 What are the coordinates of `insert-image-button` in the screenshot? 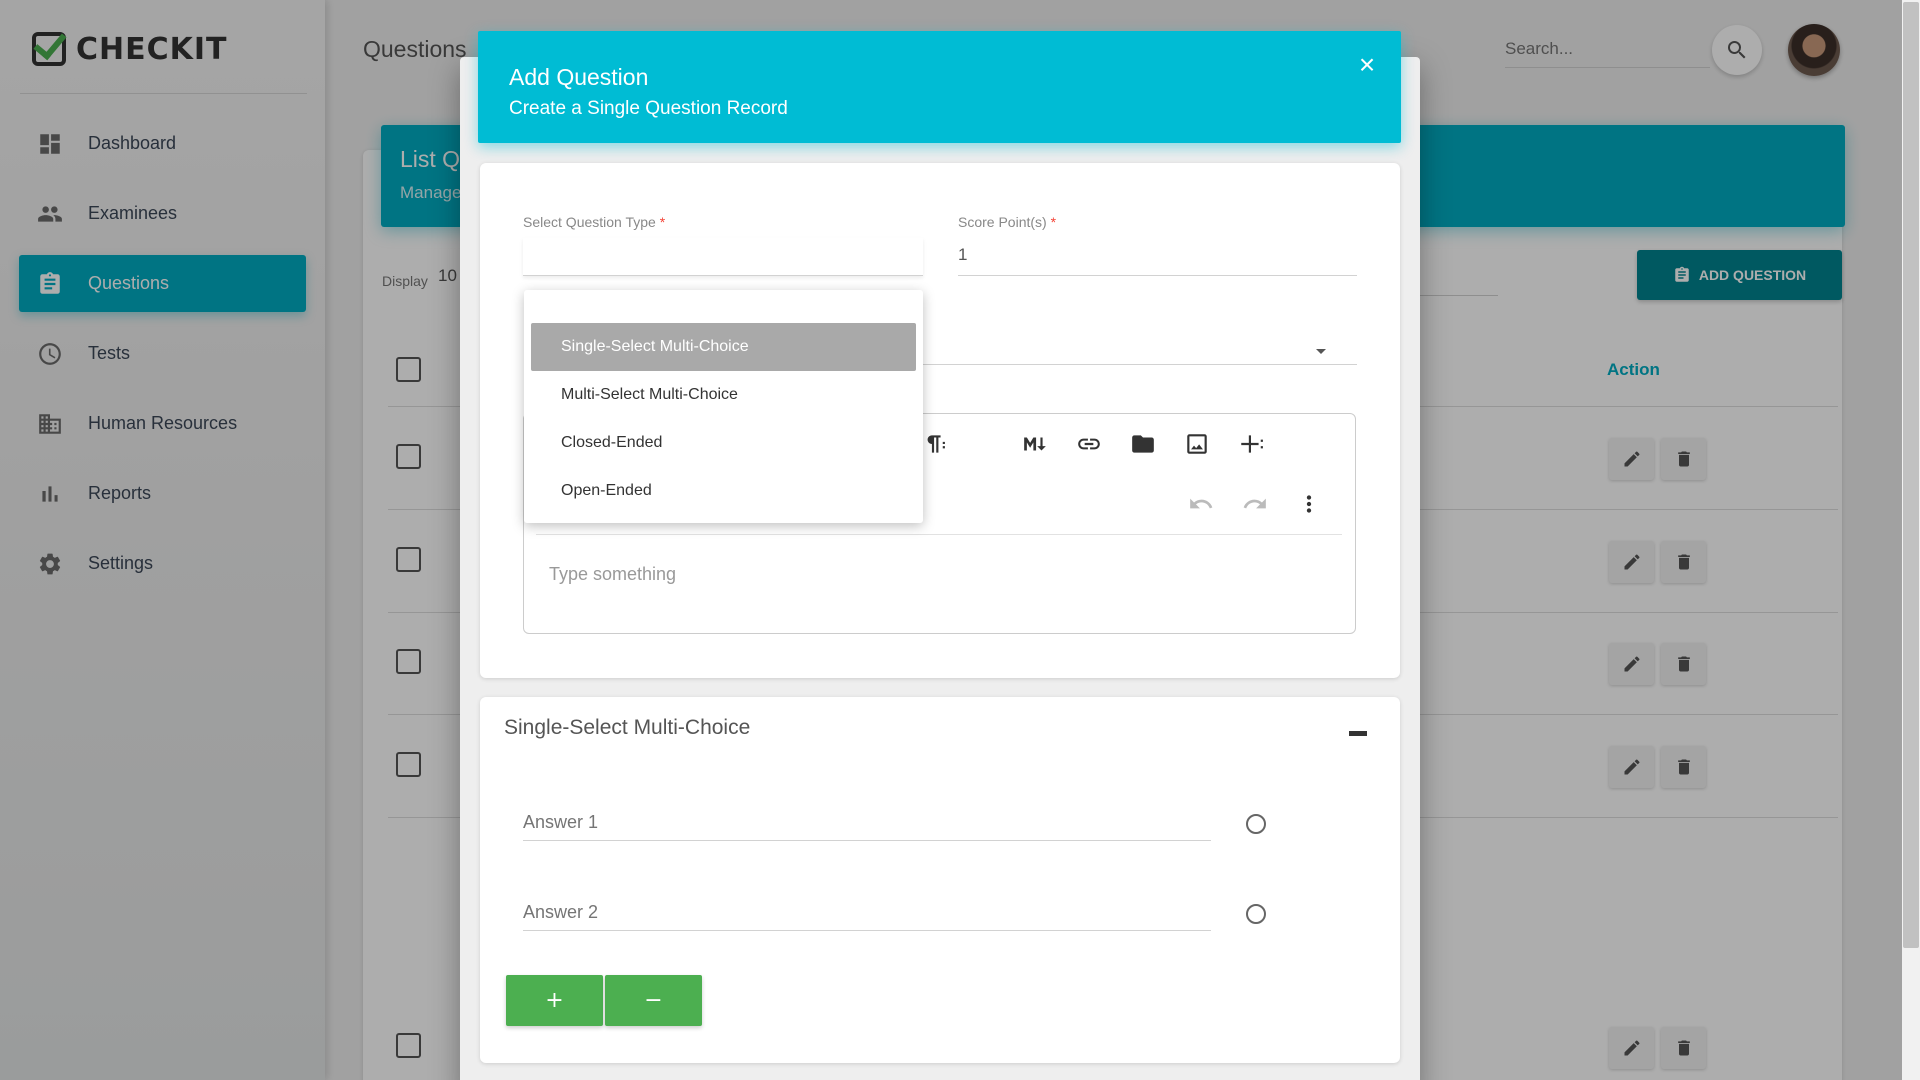 It's located at (1197, 444).